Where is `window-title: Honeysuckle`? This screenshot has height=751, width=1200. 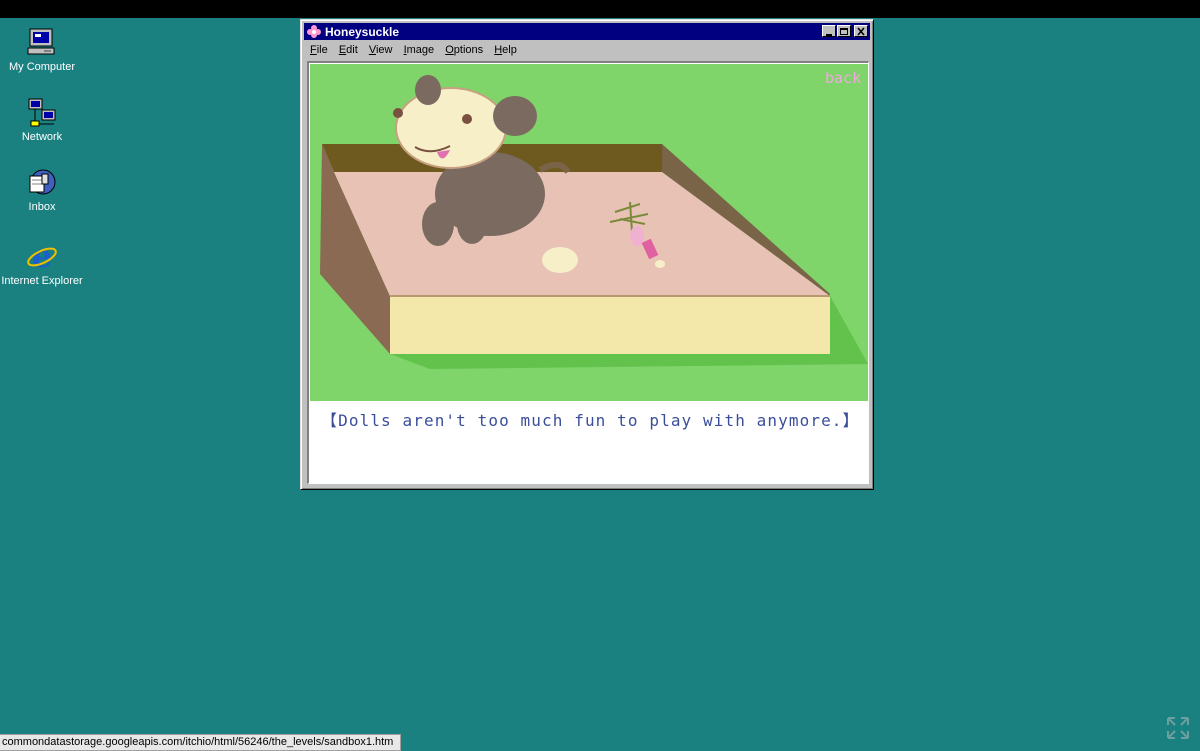
window-title: Honeysuckle is located at coordinates (362, 32).